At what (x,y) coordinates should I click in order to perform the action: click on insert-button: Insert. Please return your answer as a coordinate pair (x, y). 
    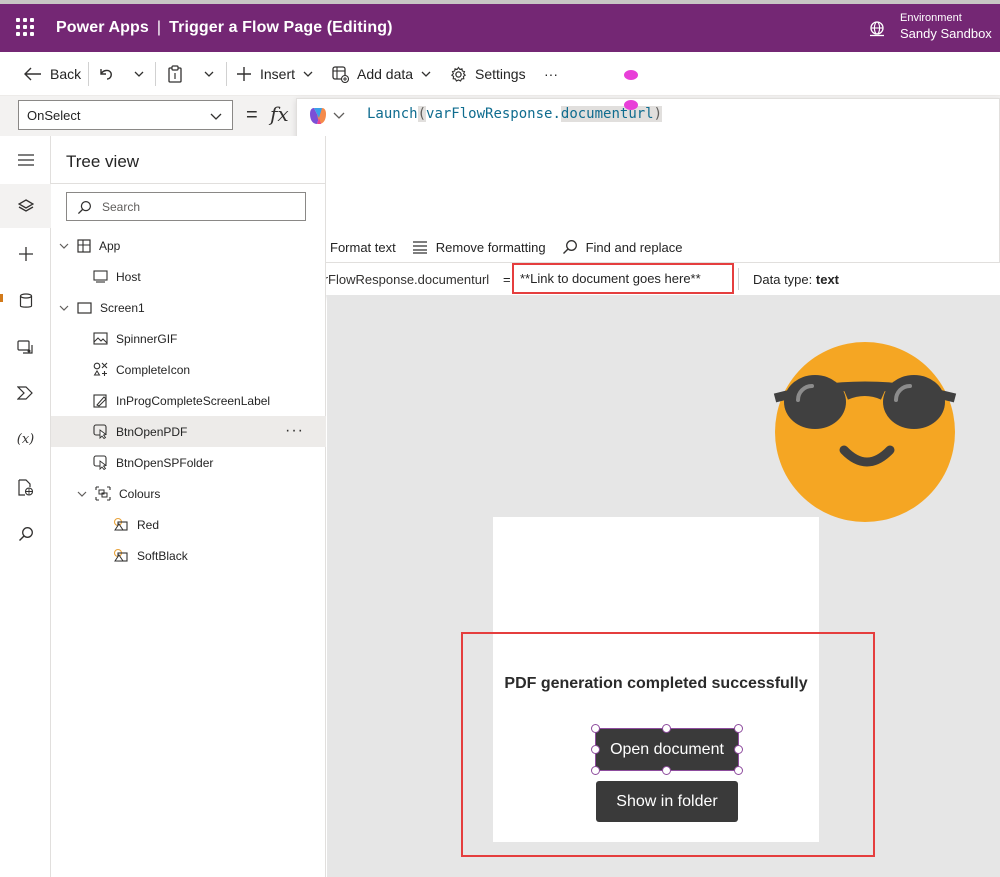
    Looking at the image, I should click on (274, 74).